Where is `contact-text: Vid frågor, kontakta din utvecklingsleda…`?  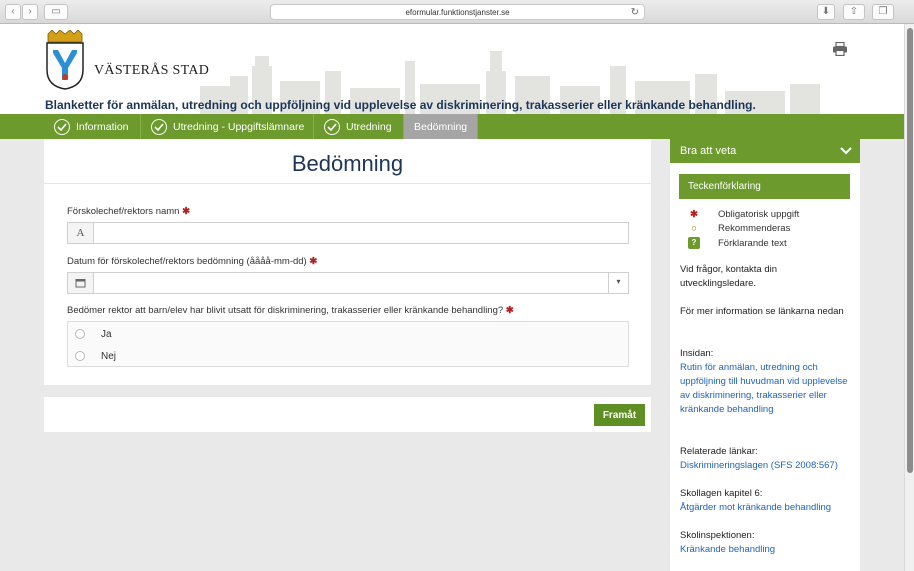 contact-text: Vid frågor, kontakta din utvecklingsleda… is located at coordinates (728, 276).